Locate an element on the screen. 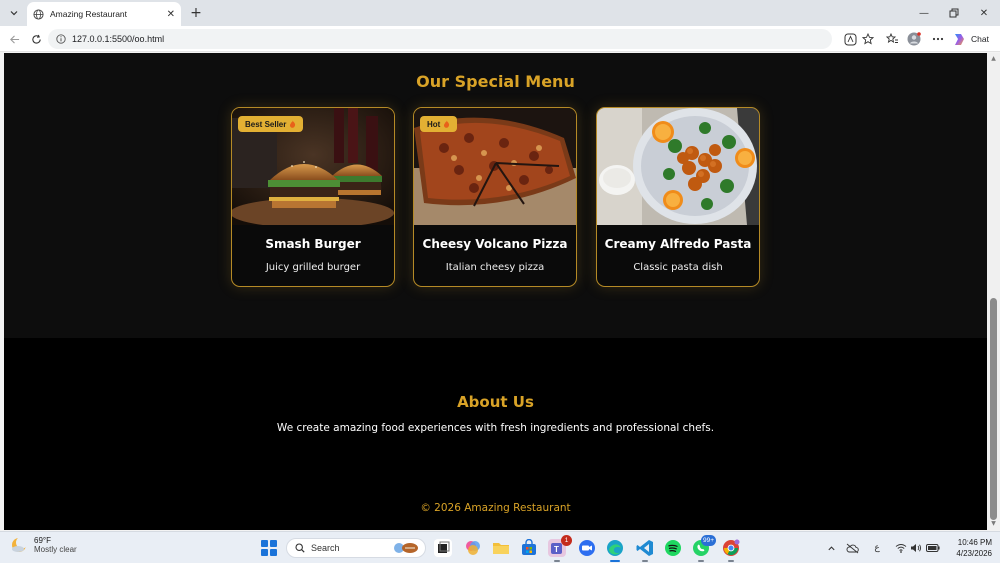  vscode-button is located at coordinates (645, 550).